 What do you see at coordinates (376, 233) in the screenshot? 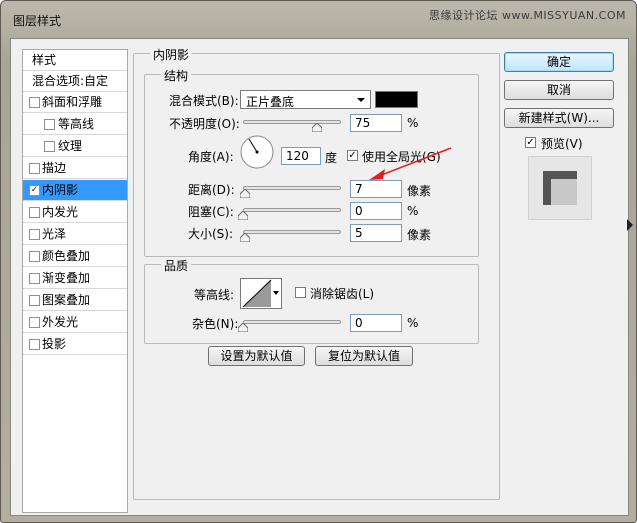
I see `size-input: 5` at bounding box center [376, 233].